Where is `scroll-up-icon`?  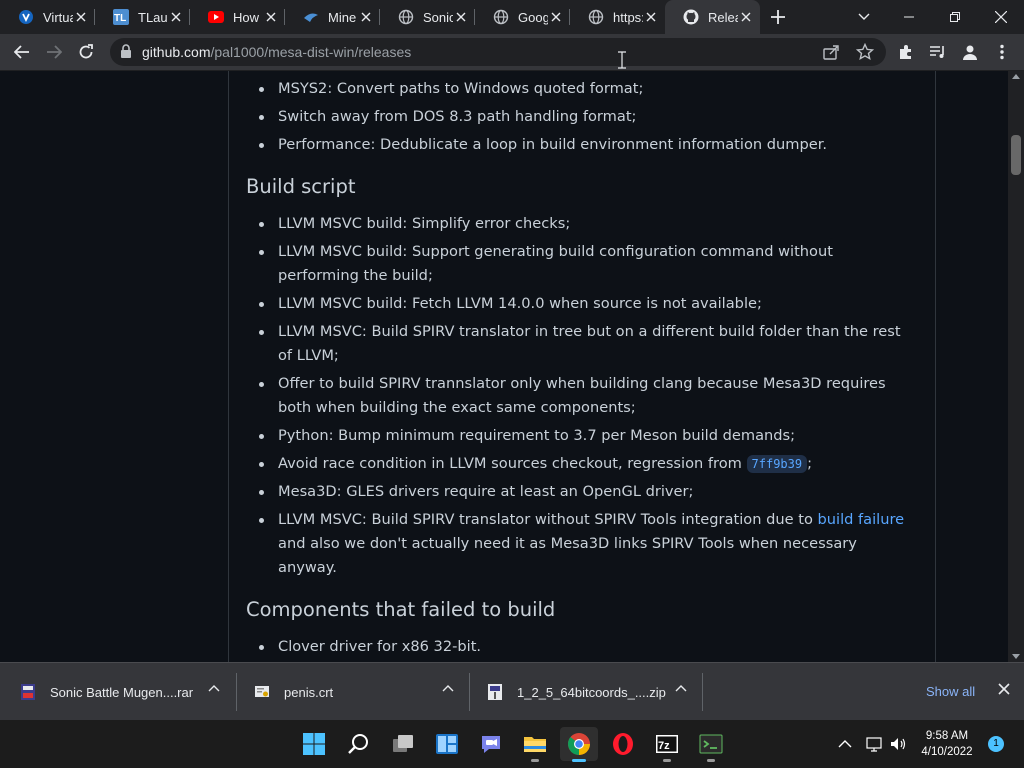
scroll-up-icon is located at coordinates (1016, 76).